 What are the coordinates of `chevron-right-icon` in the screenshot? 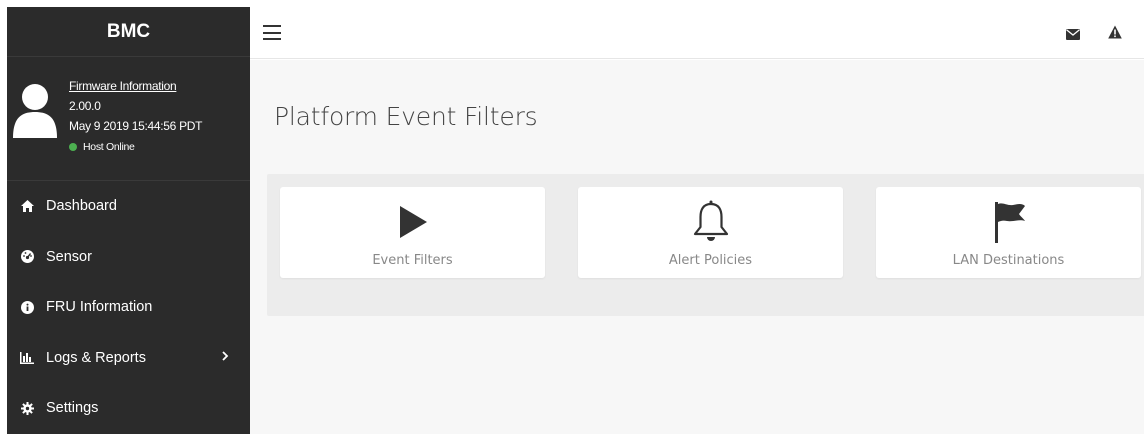 It's located at (225, 355).